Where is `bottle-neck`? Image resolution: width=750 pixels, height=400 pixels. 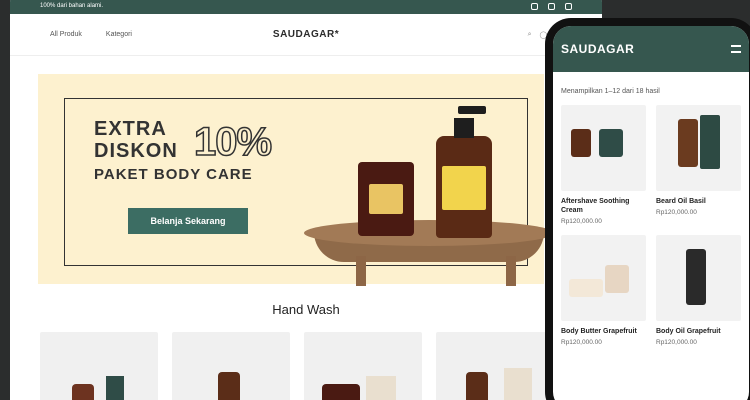
bottle-neck is located at coordinates (464, 128).